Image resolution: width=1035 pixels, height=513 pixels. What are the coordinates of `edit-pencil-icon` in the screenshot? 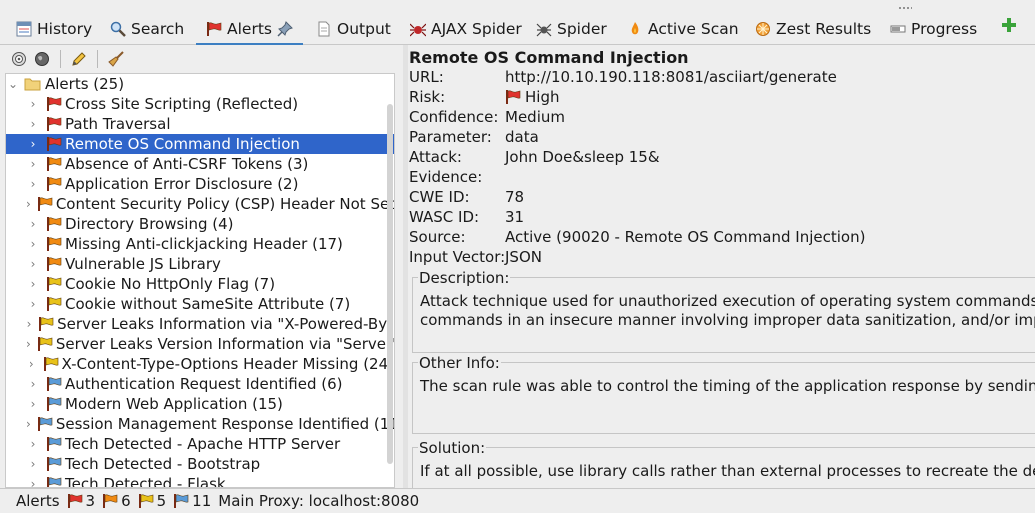 It's located at (79, 59).